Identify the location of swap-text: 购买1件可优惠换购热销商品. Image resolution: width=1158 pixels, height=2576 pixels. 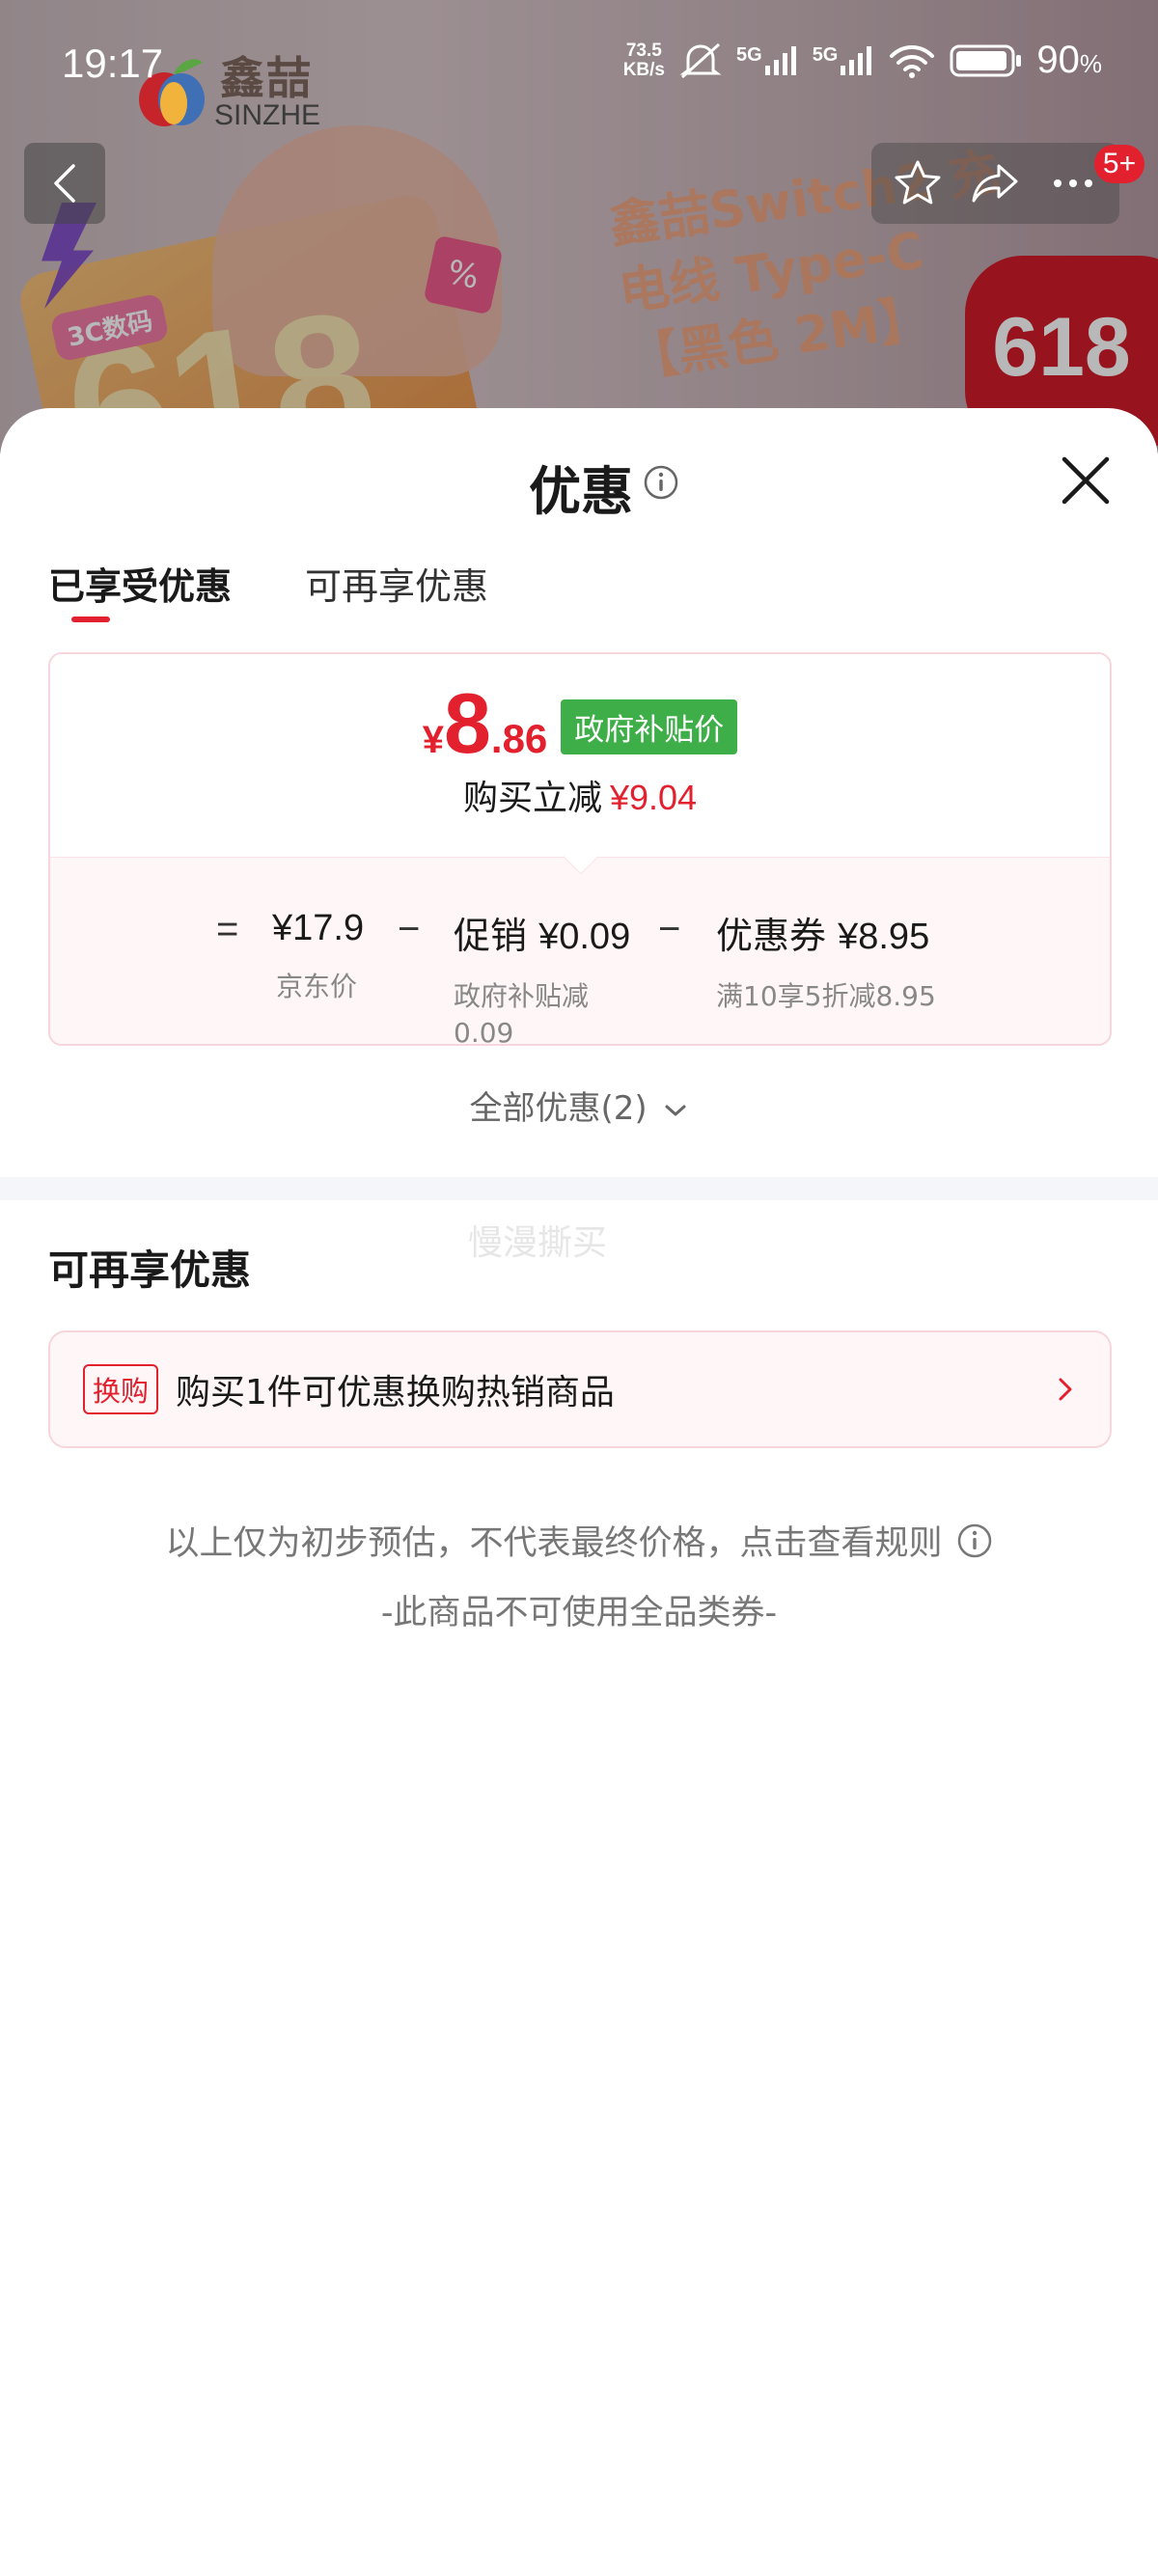
(395, 1393).